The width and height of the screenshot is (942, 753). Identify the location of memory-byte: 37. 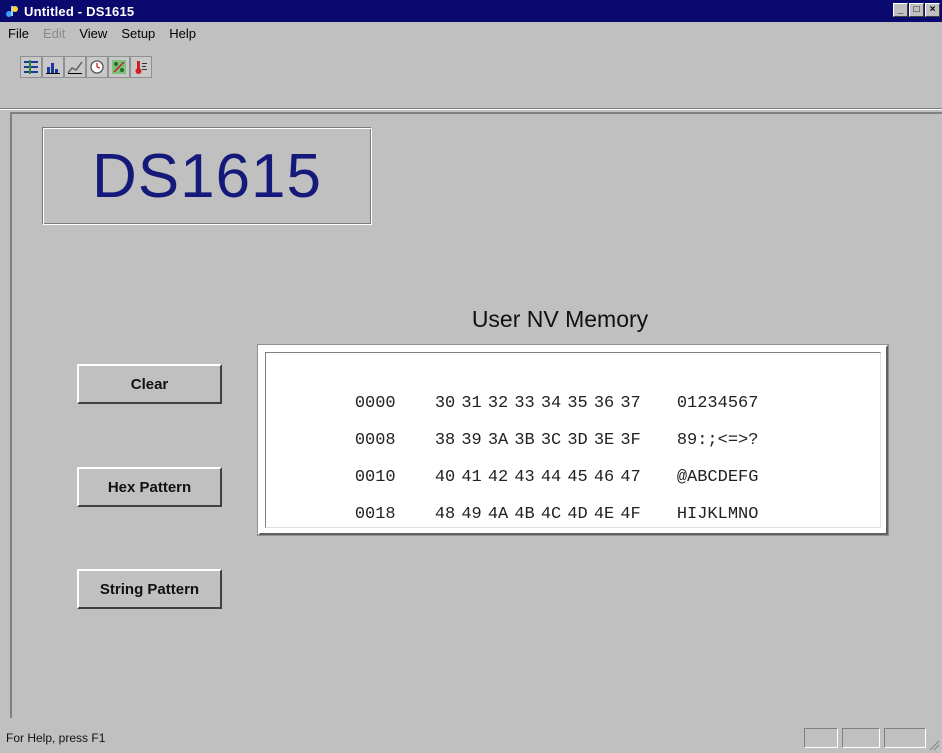
(630, 403).